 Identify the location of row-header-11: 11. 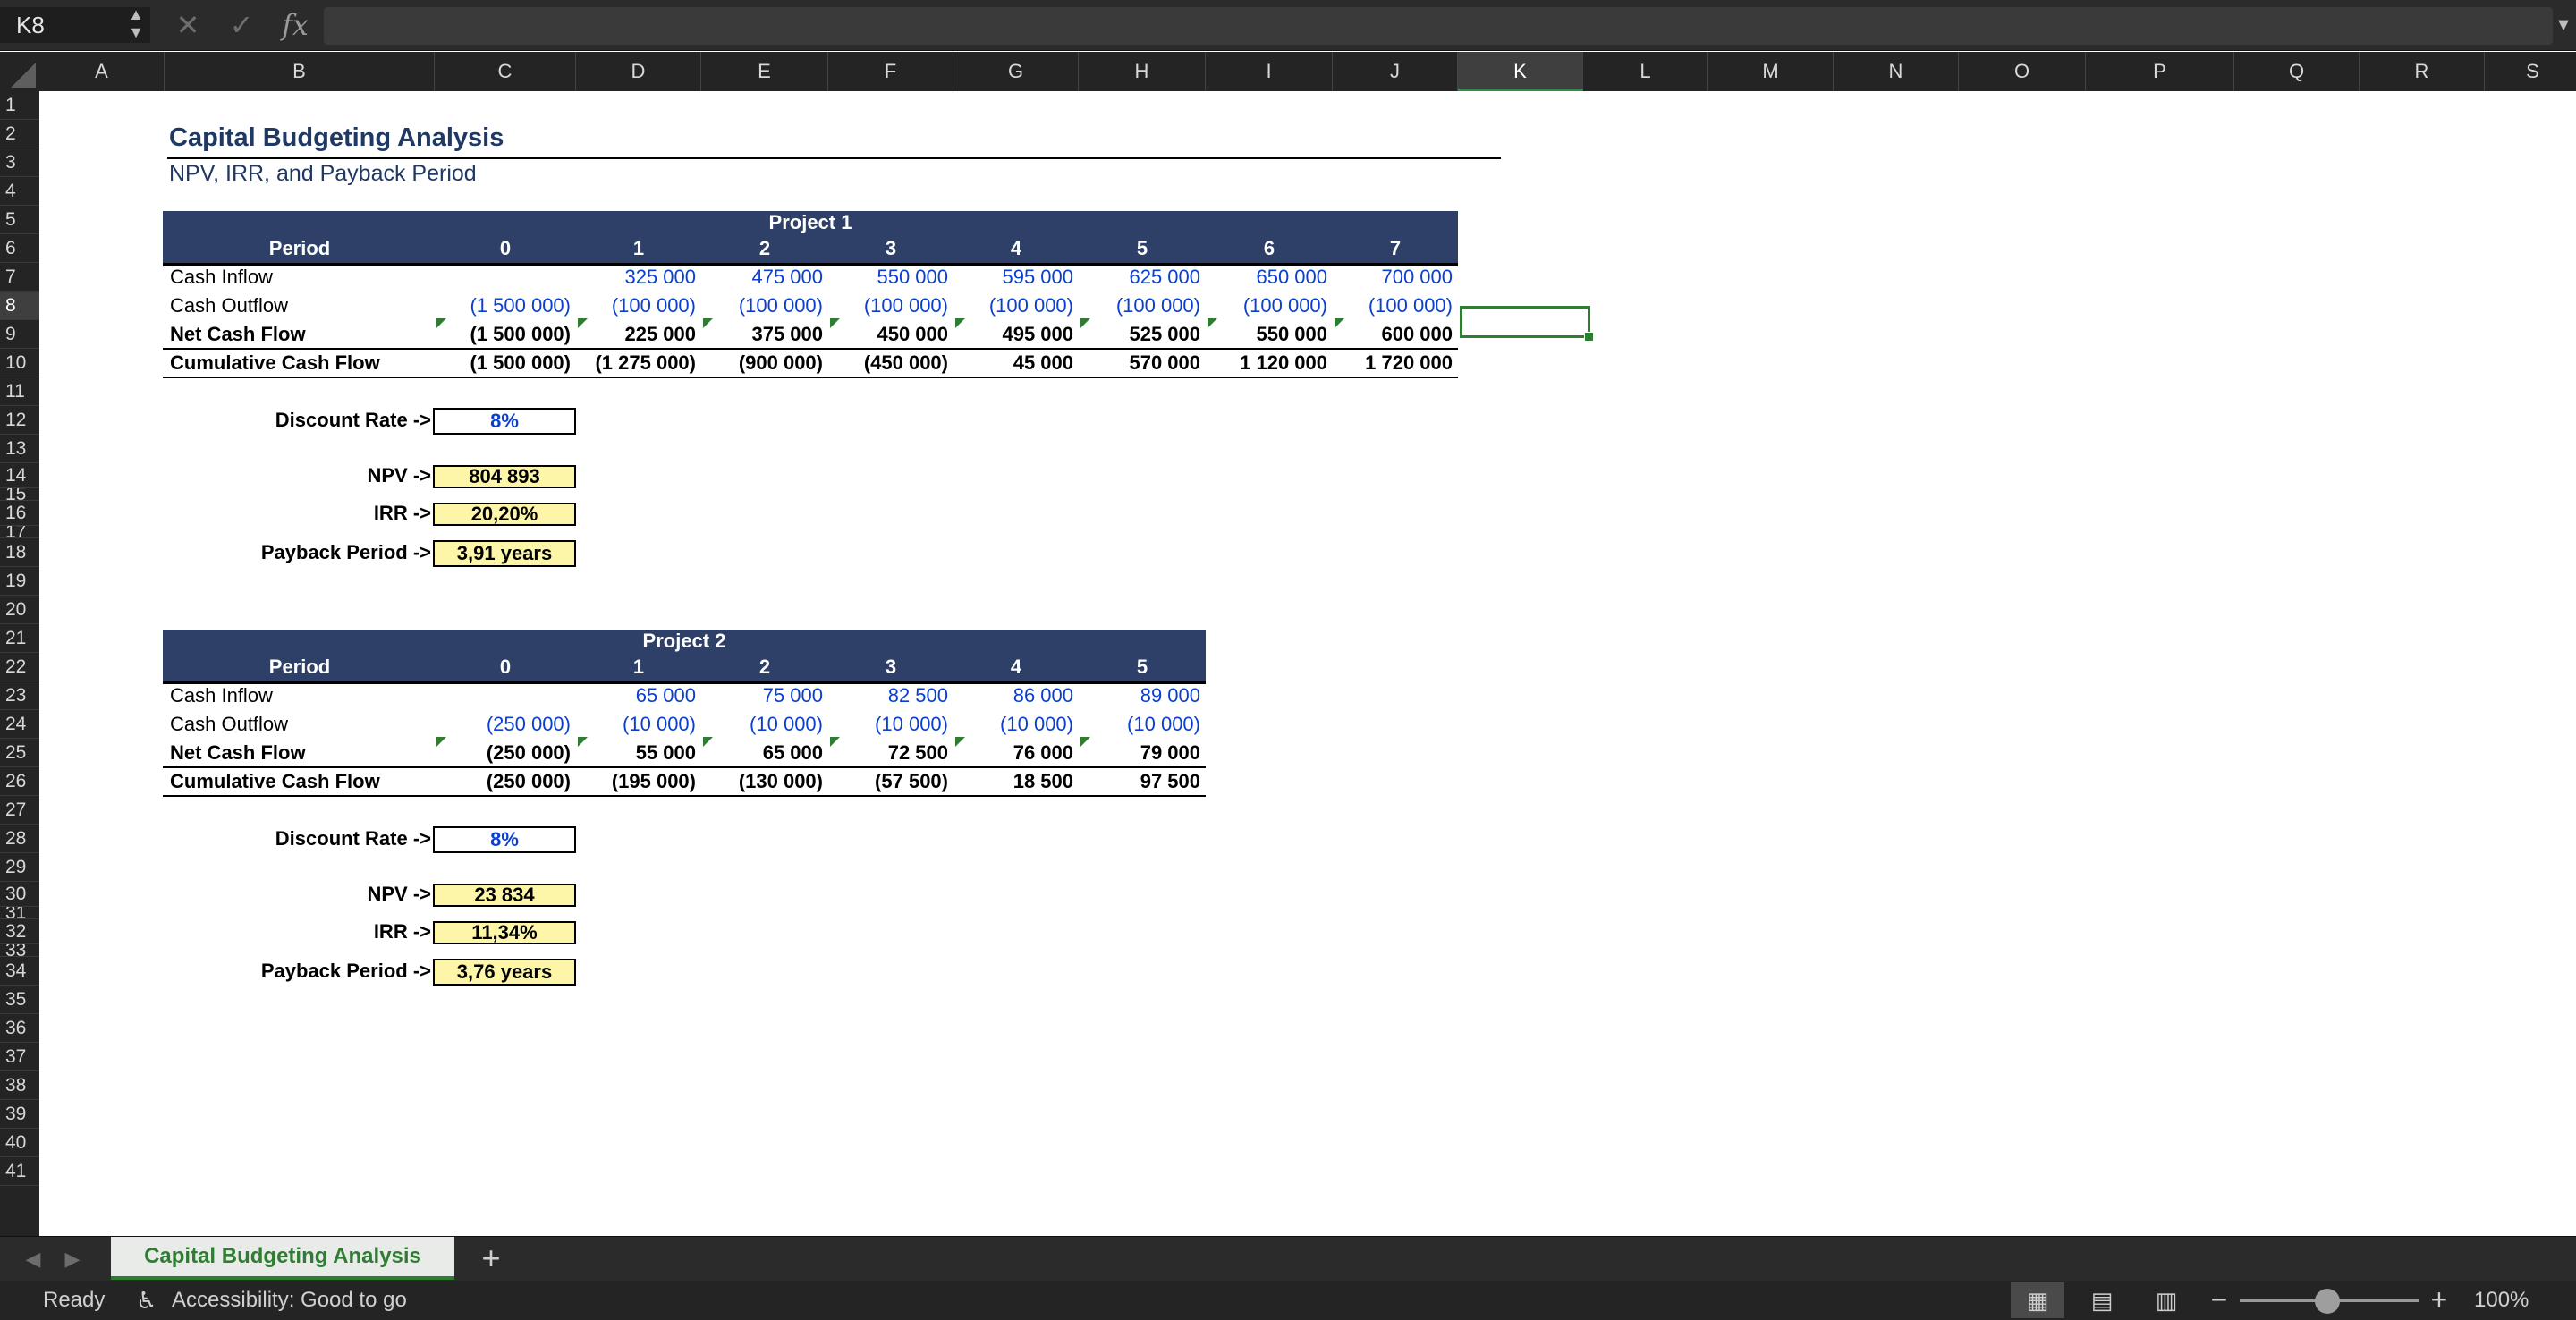
(19, 391).